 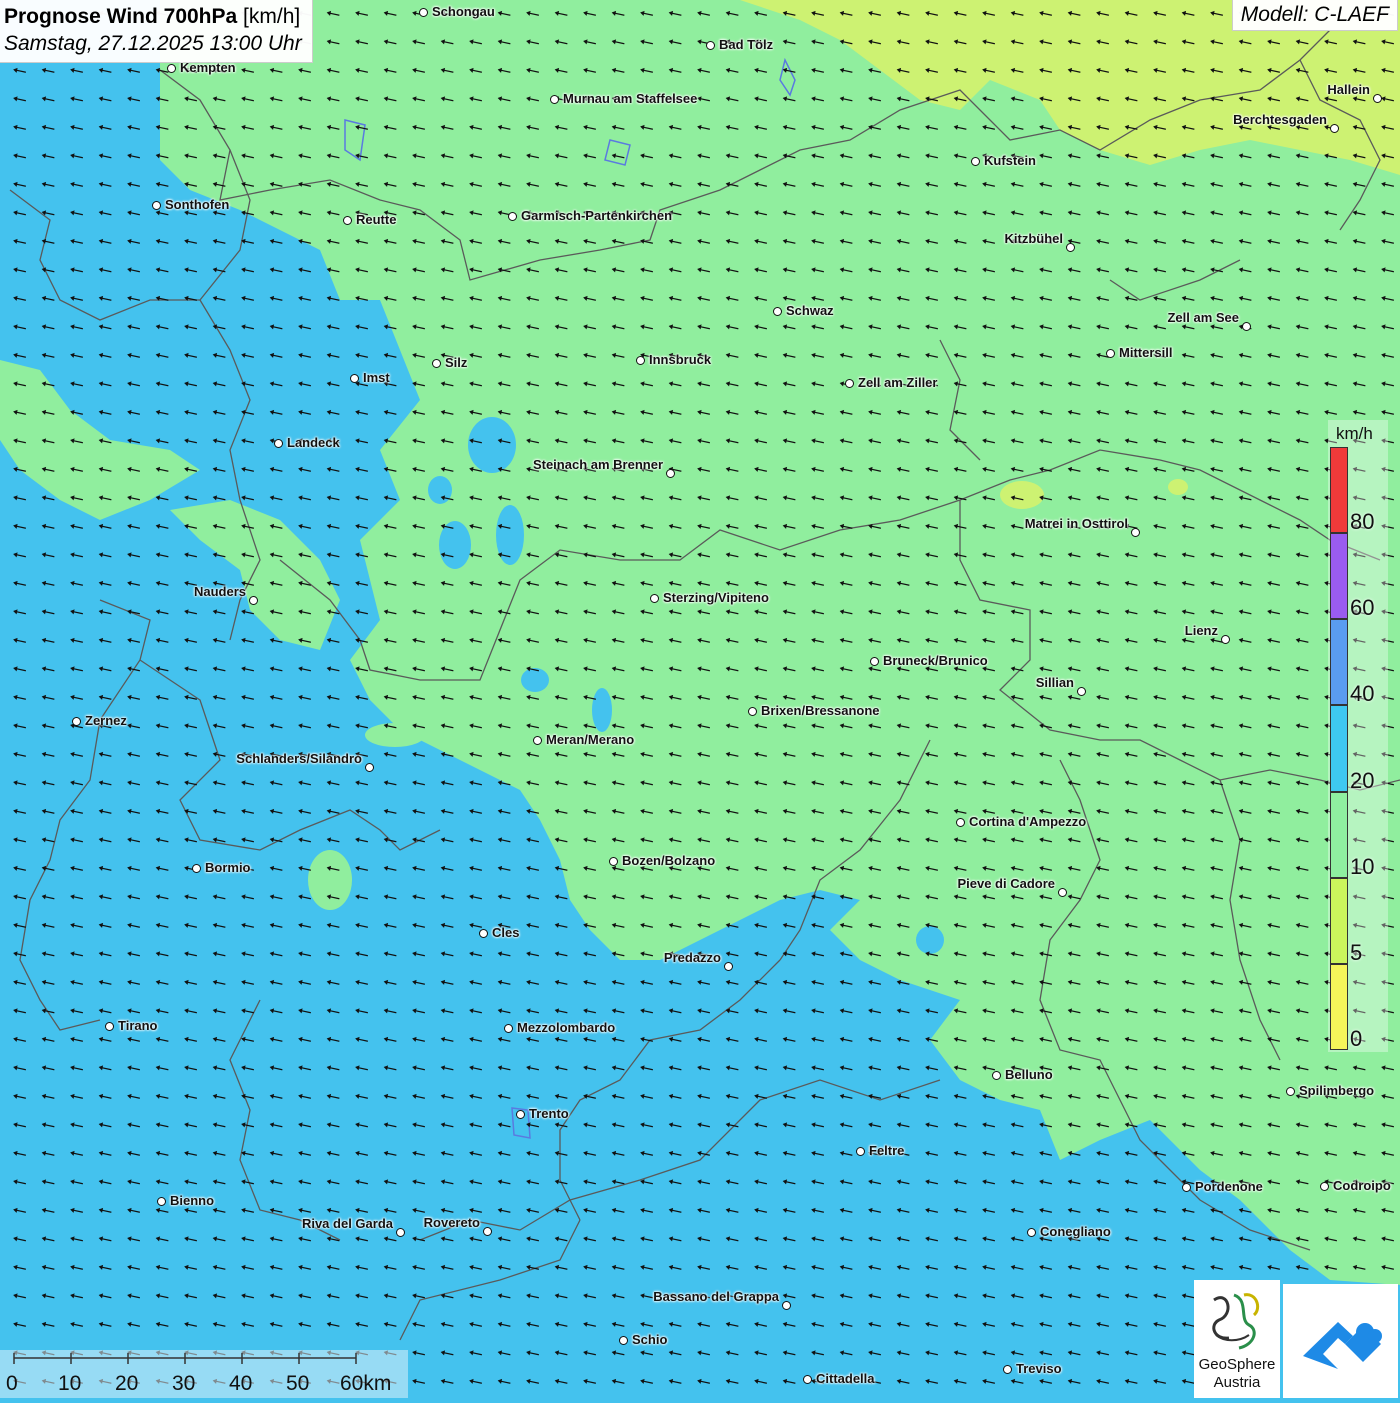 I want to click on title-main: Prognose Wind 700hPa, so click(x=121, y=16).